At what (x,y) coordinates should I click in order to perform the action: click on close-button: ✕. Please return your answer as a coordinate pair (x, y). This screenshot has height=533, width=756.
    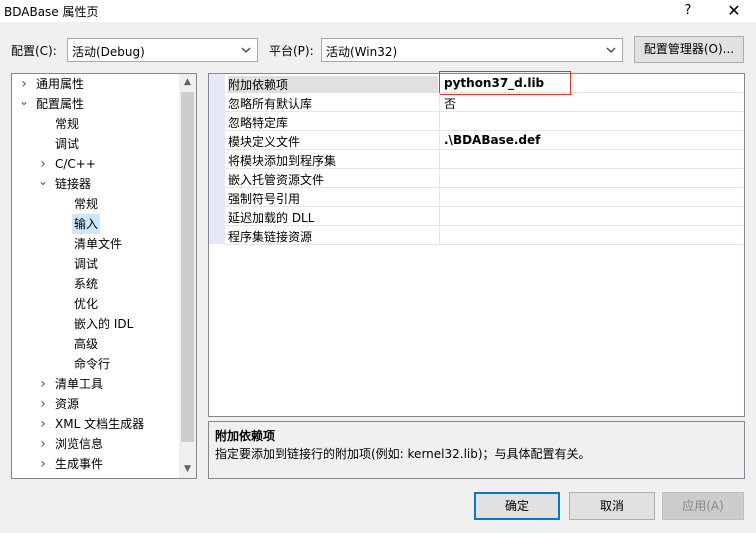
    Looking at the image, I should click on (734, 11).